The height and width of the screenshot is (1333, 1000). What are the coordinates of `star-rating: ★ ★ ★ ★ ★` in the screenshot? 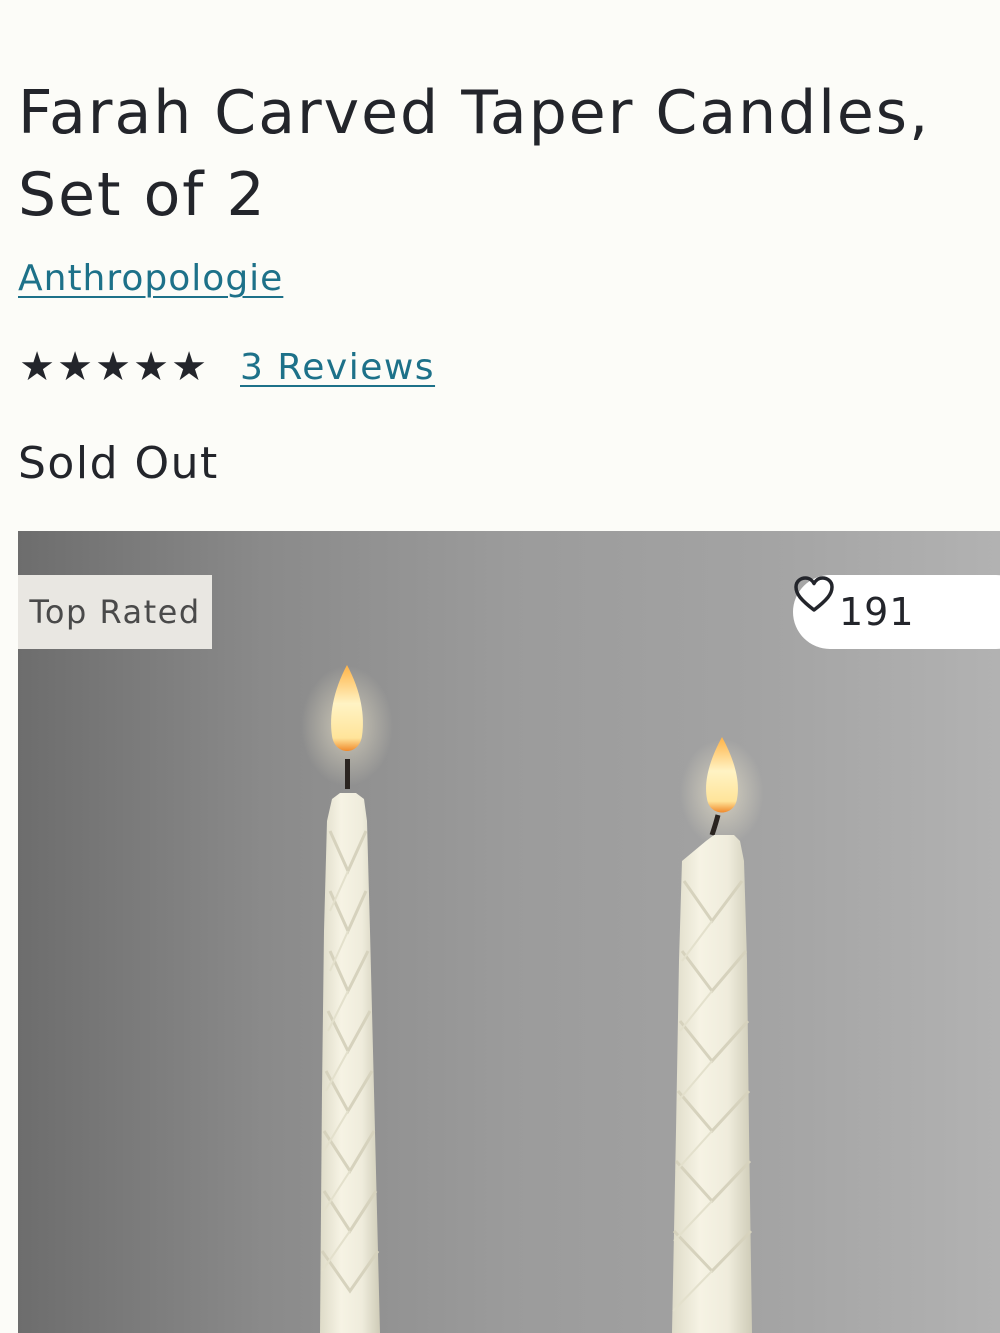 It's located at (113, 367).